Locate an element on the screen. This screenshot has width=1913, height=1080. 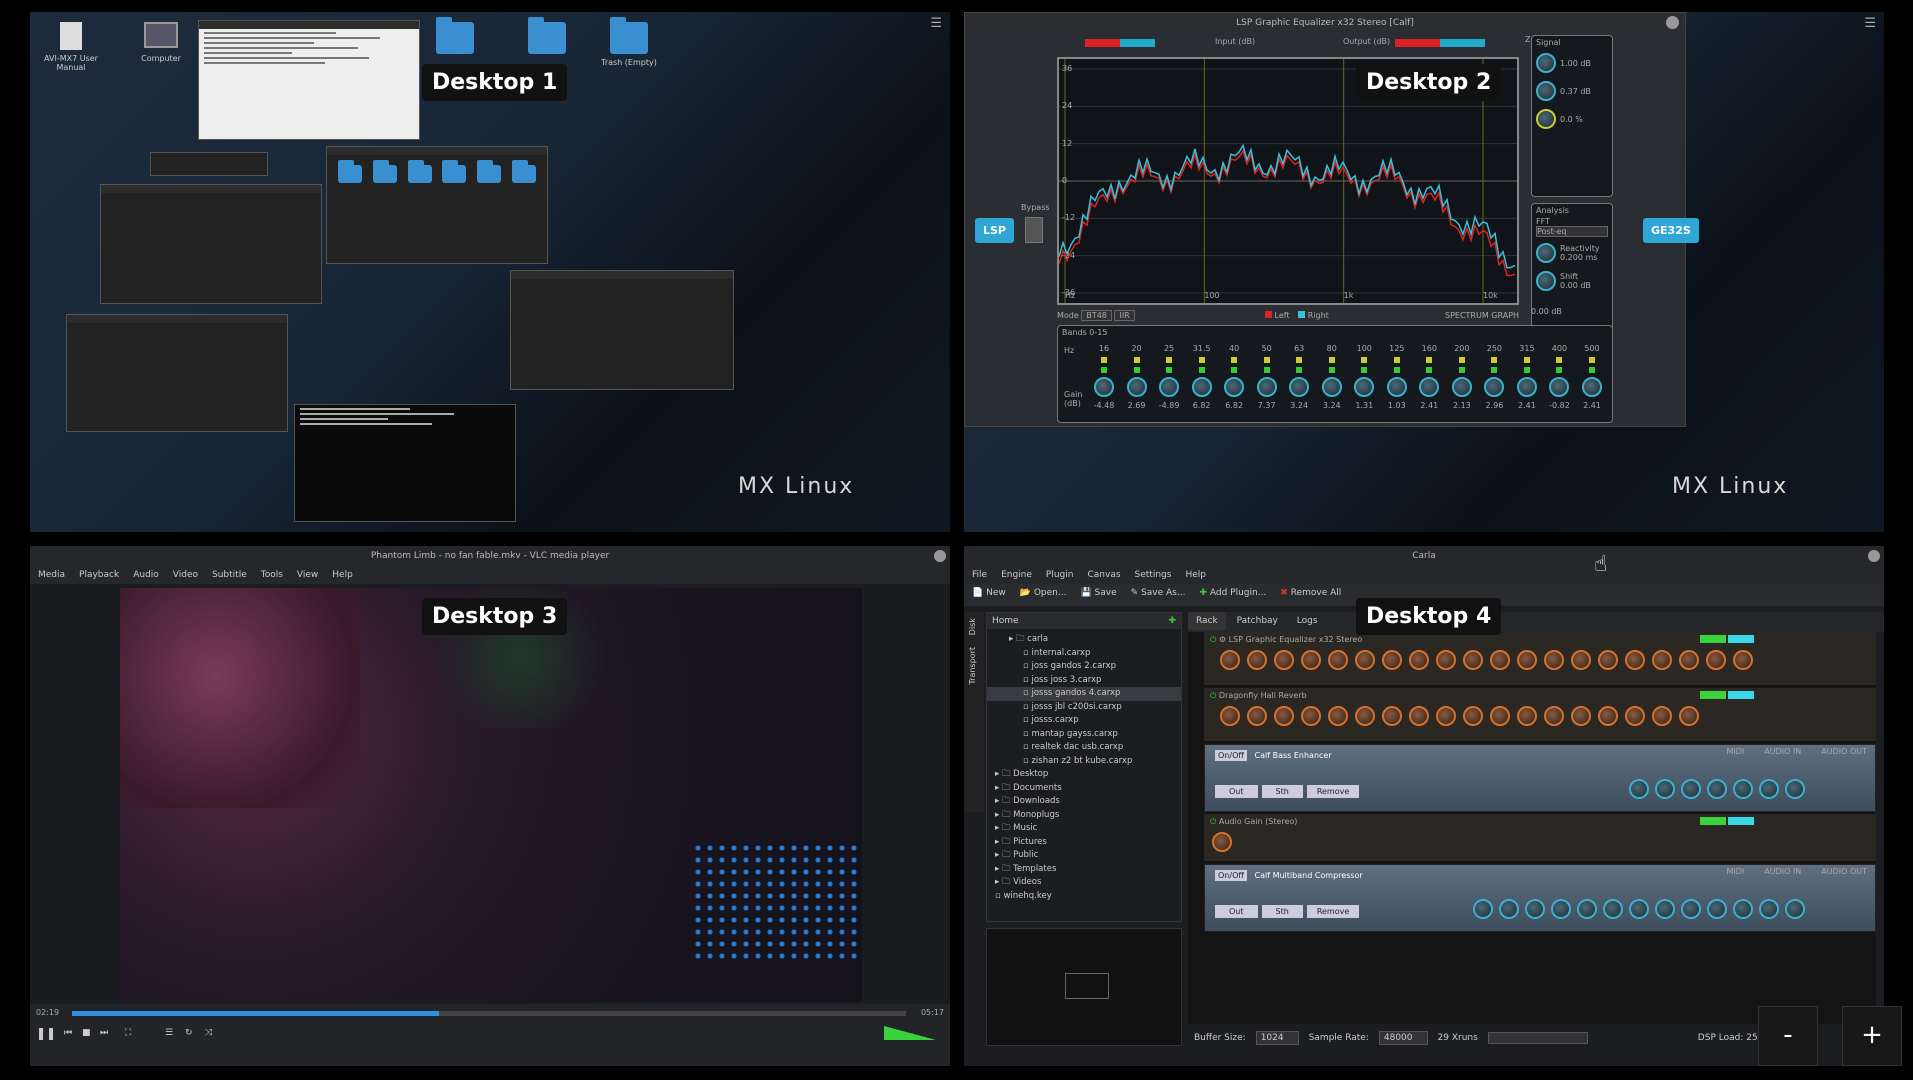
menu-subtitle: Subtitle is located at coordinates (229, 575).